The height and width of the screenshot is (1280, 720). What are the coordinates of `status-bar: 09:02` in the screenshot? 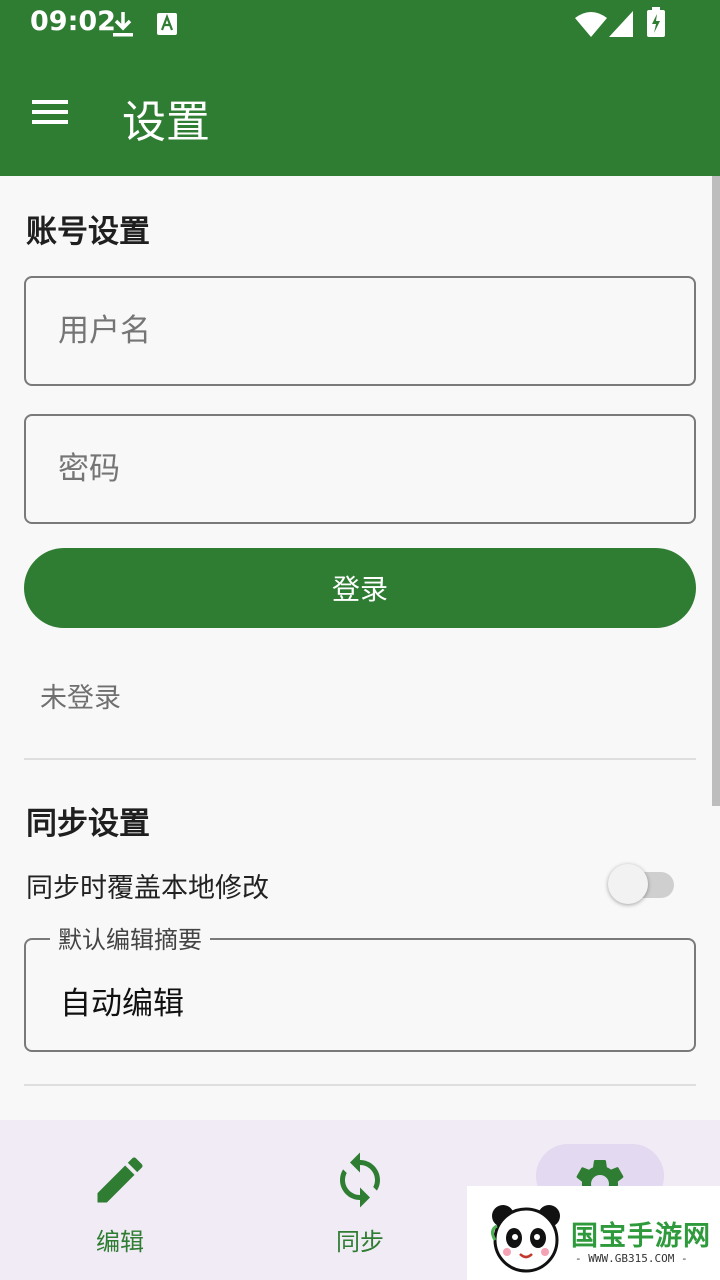 It's located at (360, 24).